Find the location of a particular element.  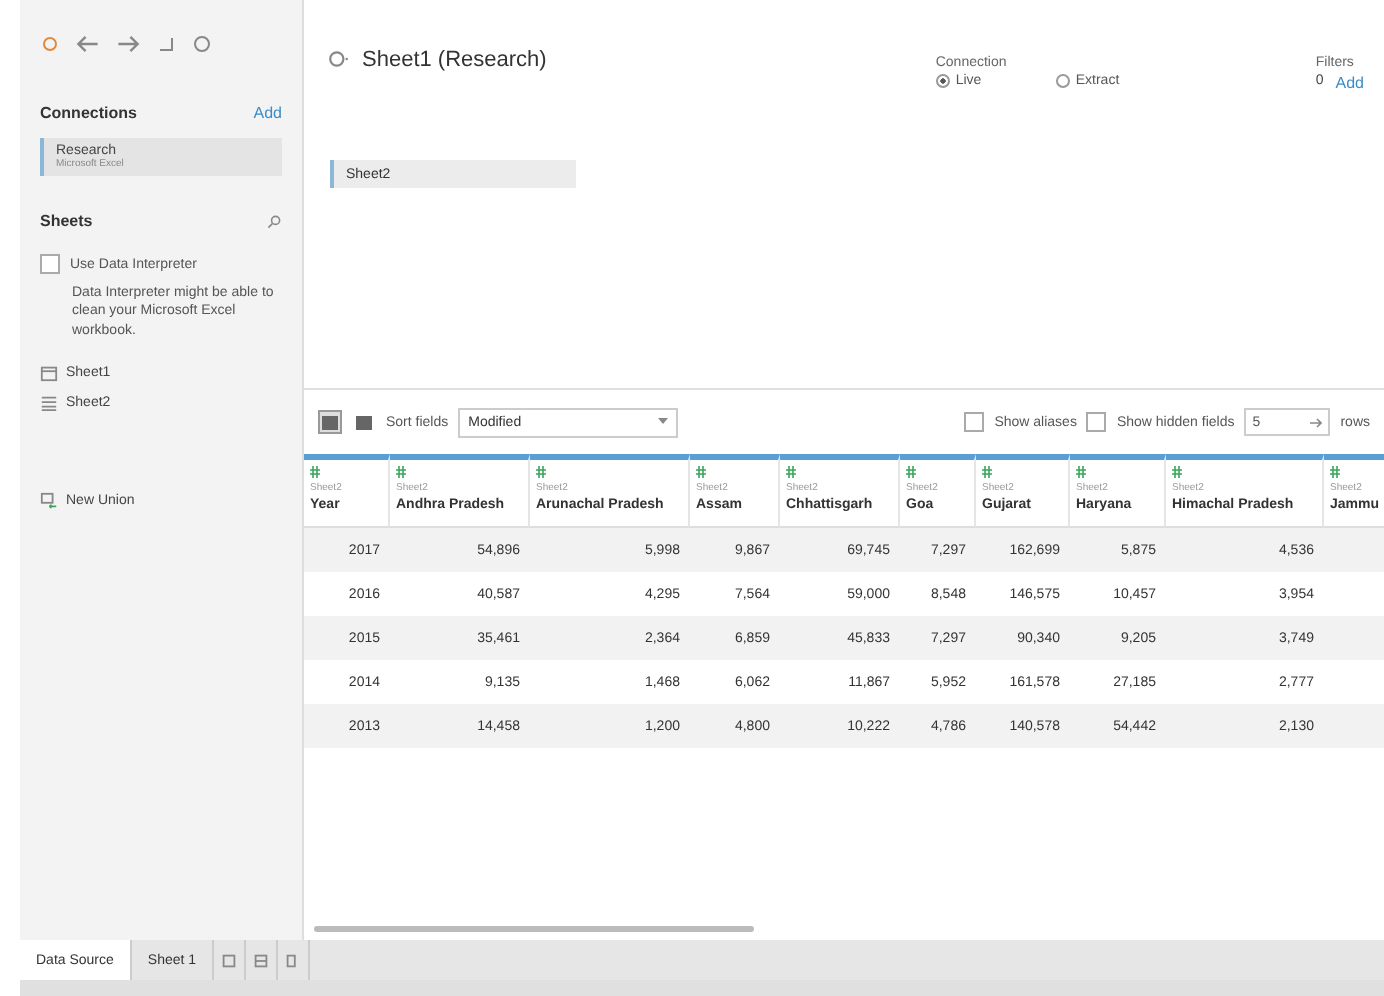

sheets-heading: Sheets is located at coordinates (66, 221).